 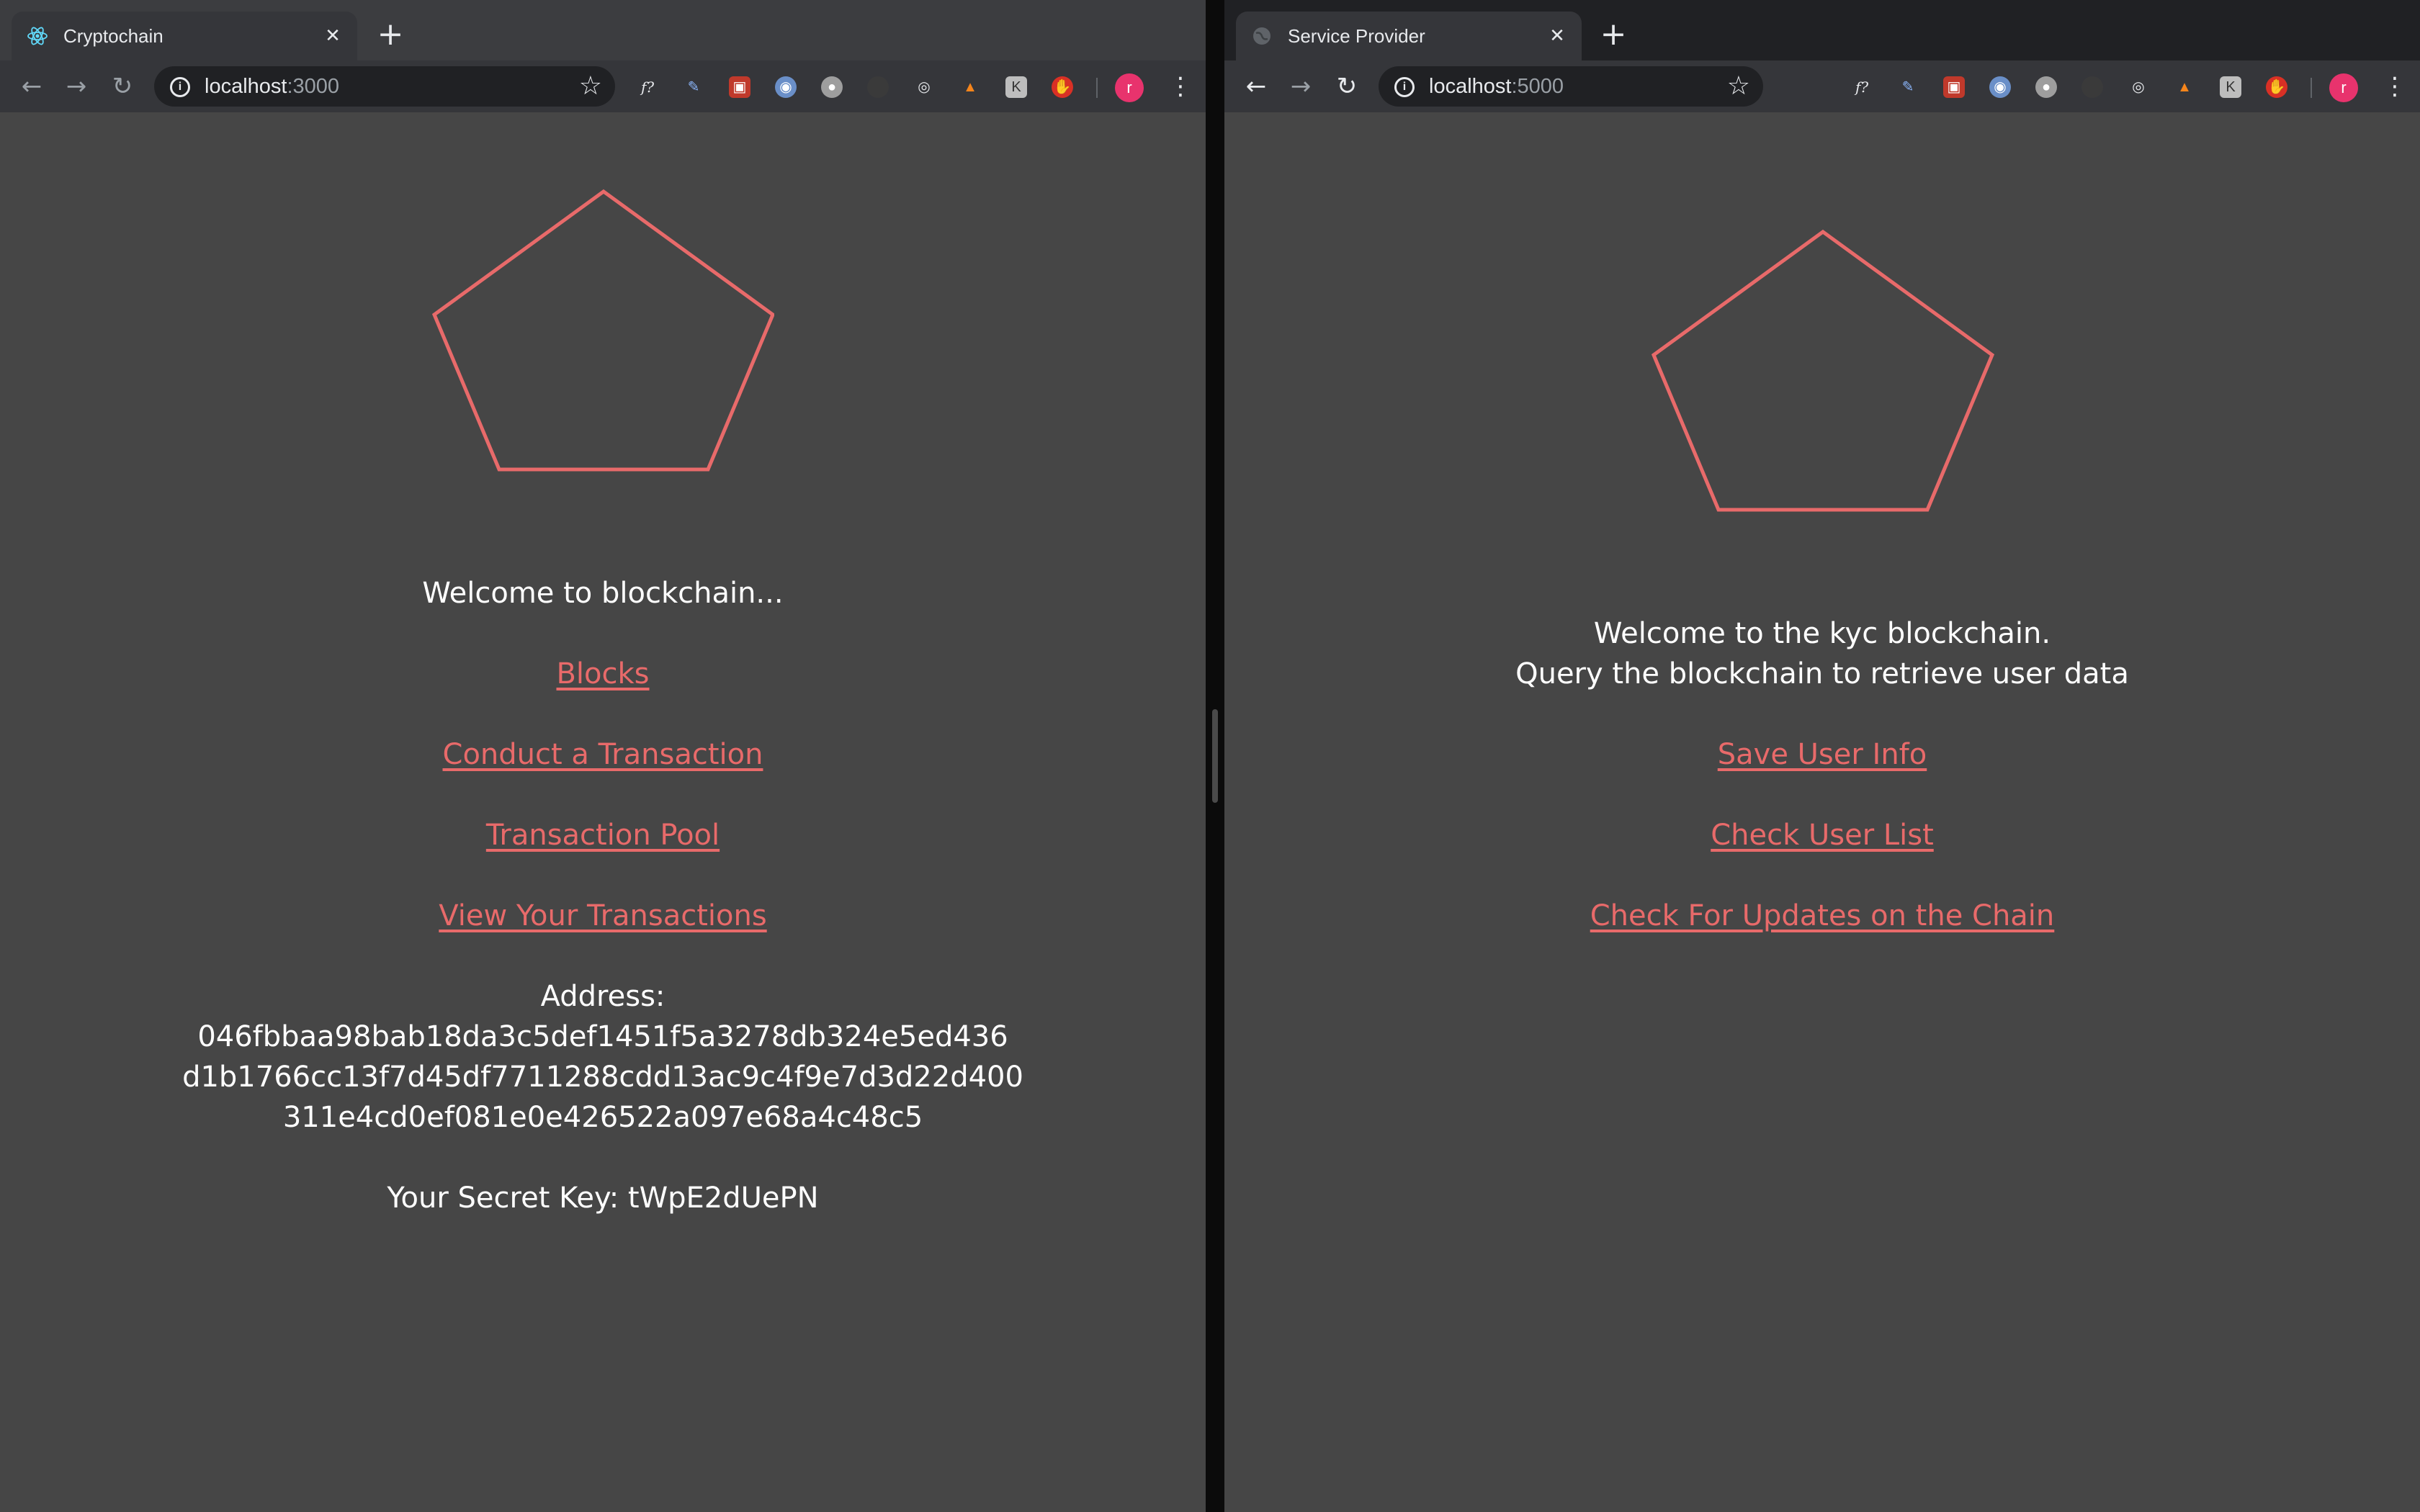 I want to click on welcome-text: Welcome to the kyc blockchain., so click(x=1822, y=633).